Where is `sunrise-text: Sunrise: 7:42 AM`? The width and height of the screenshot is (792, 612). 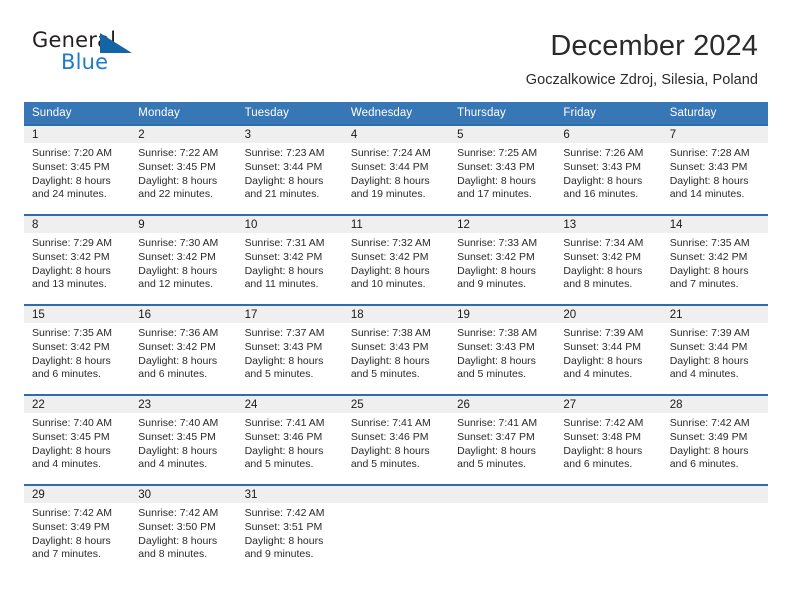 sunrise-text: Sunrise: 7:42 AM is located at coordinates (72, 513).